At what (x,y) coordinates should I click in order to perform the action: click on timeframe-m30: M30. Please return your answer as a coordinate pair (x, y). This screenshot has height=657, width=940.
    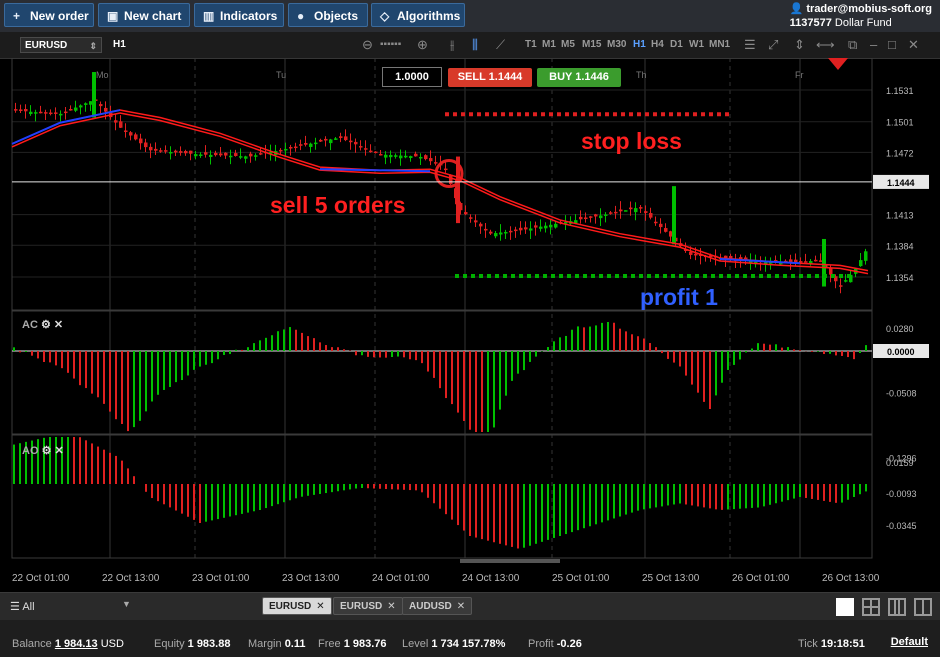
    Looking at the image, I should click on (616, 44).